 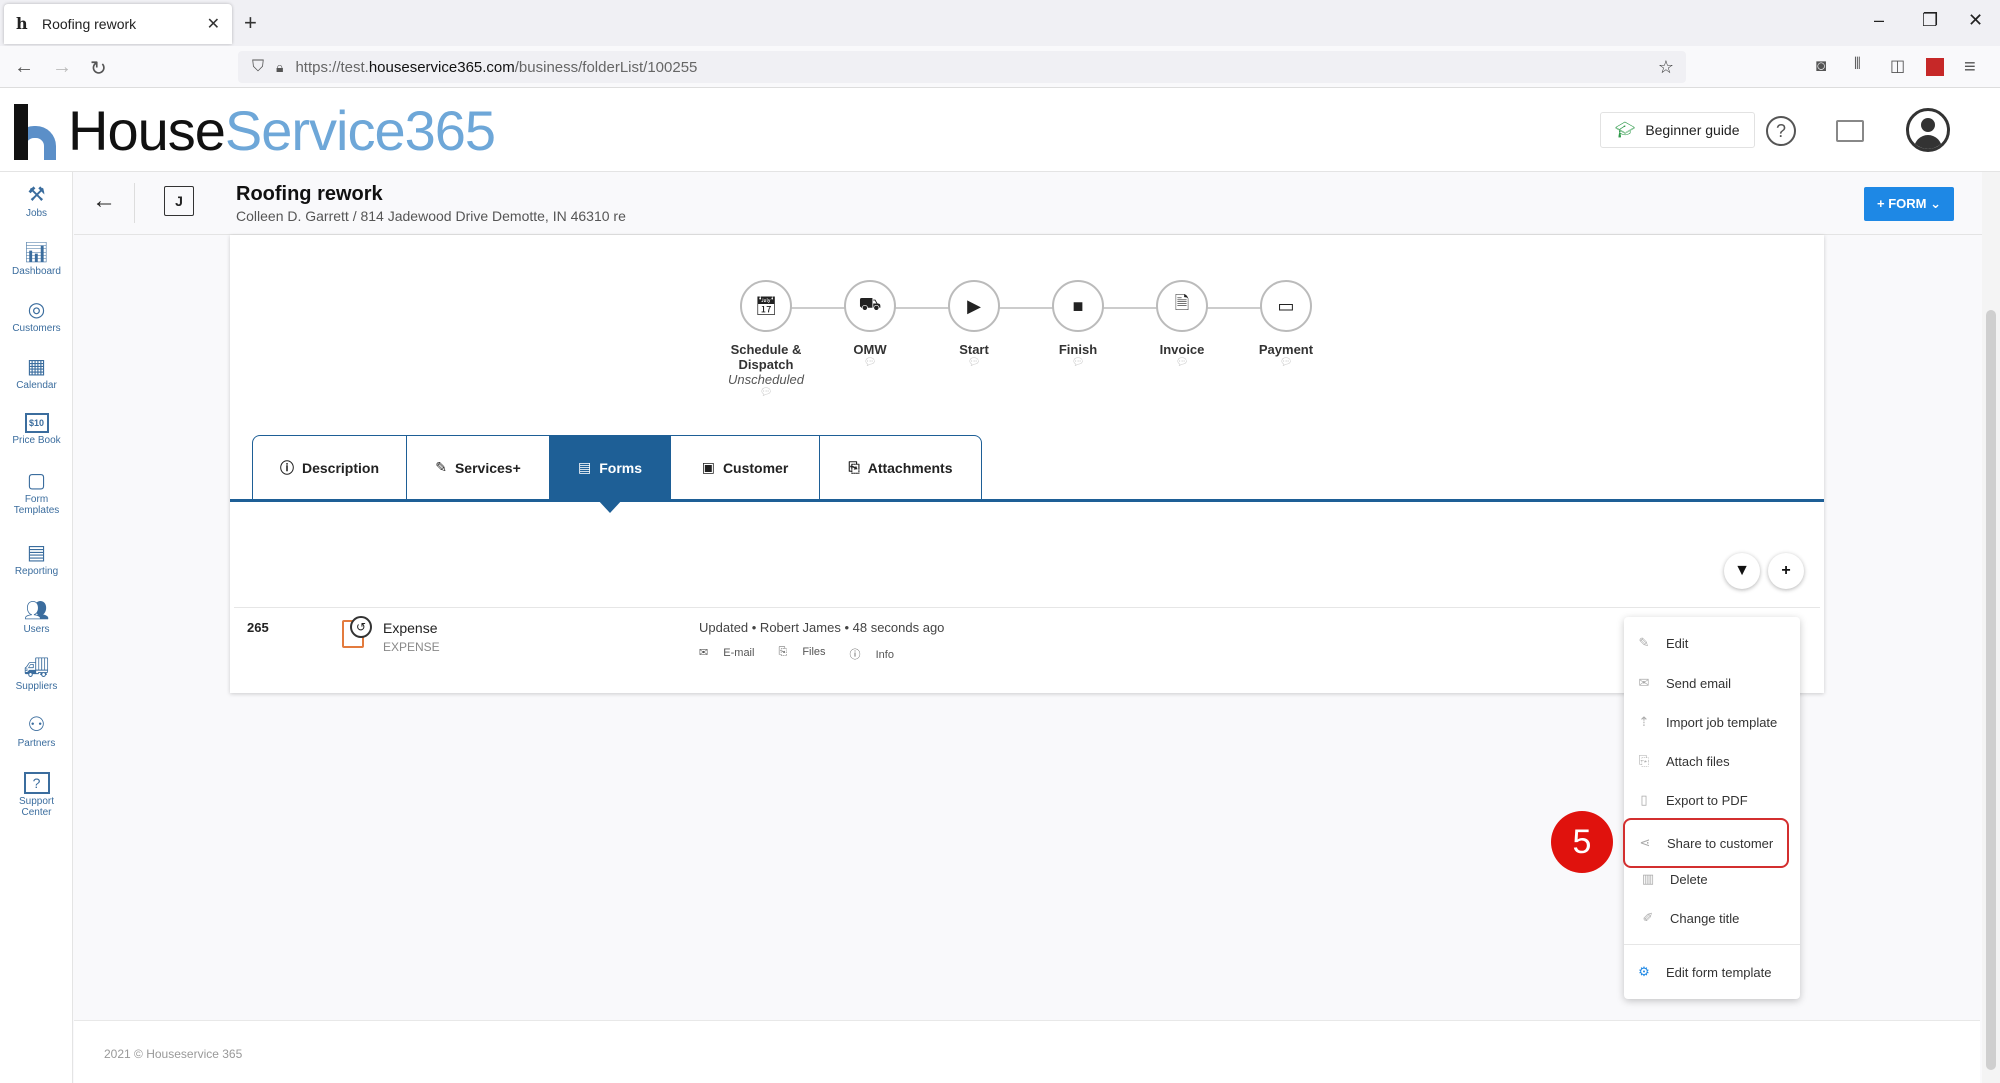 I want to click on sidebar-item-dashboard: 📊︎ Dashboard, so click(x=36, y=259).